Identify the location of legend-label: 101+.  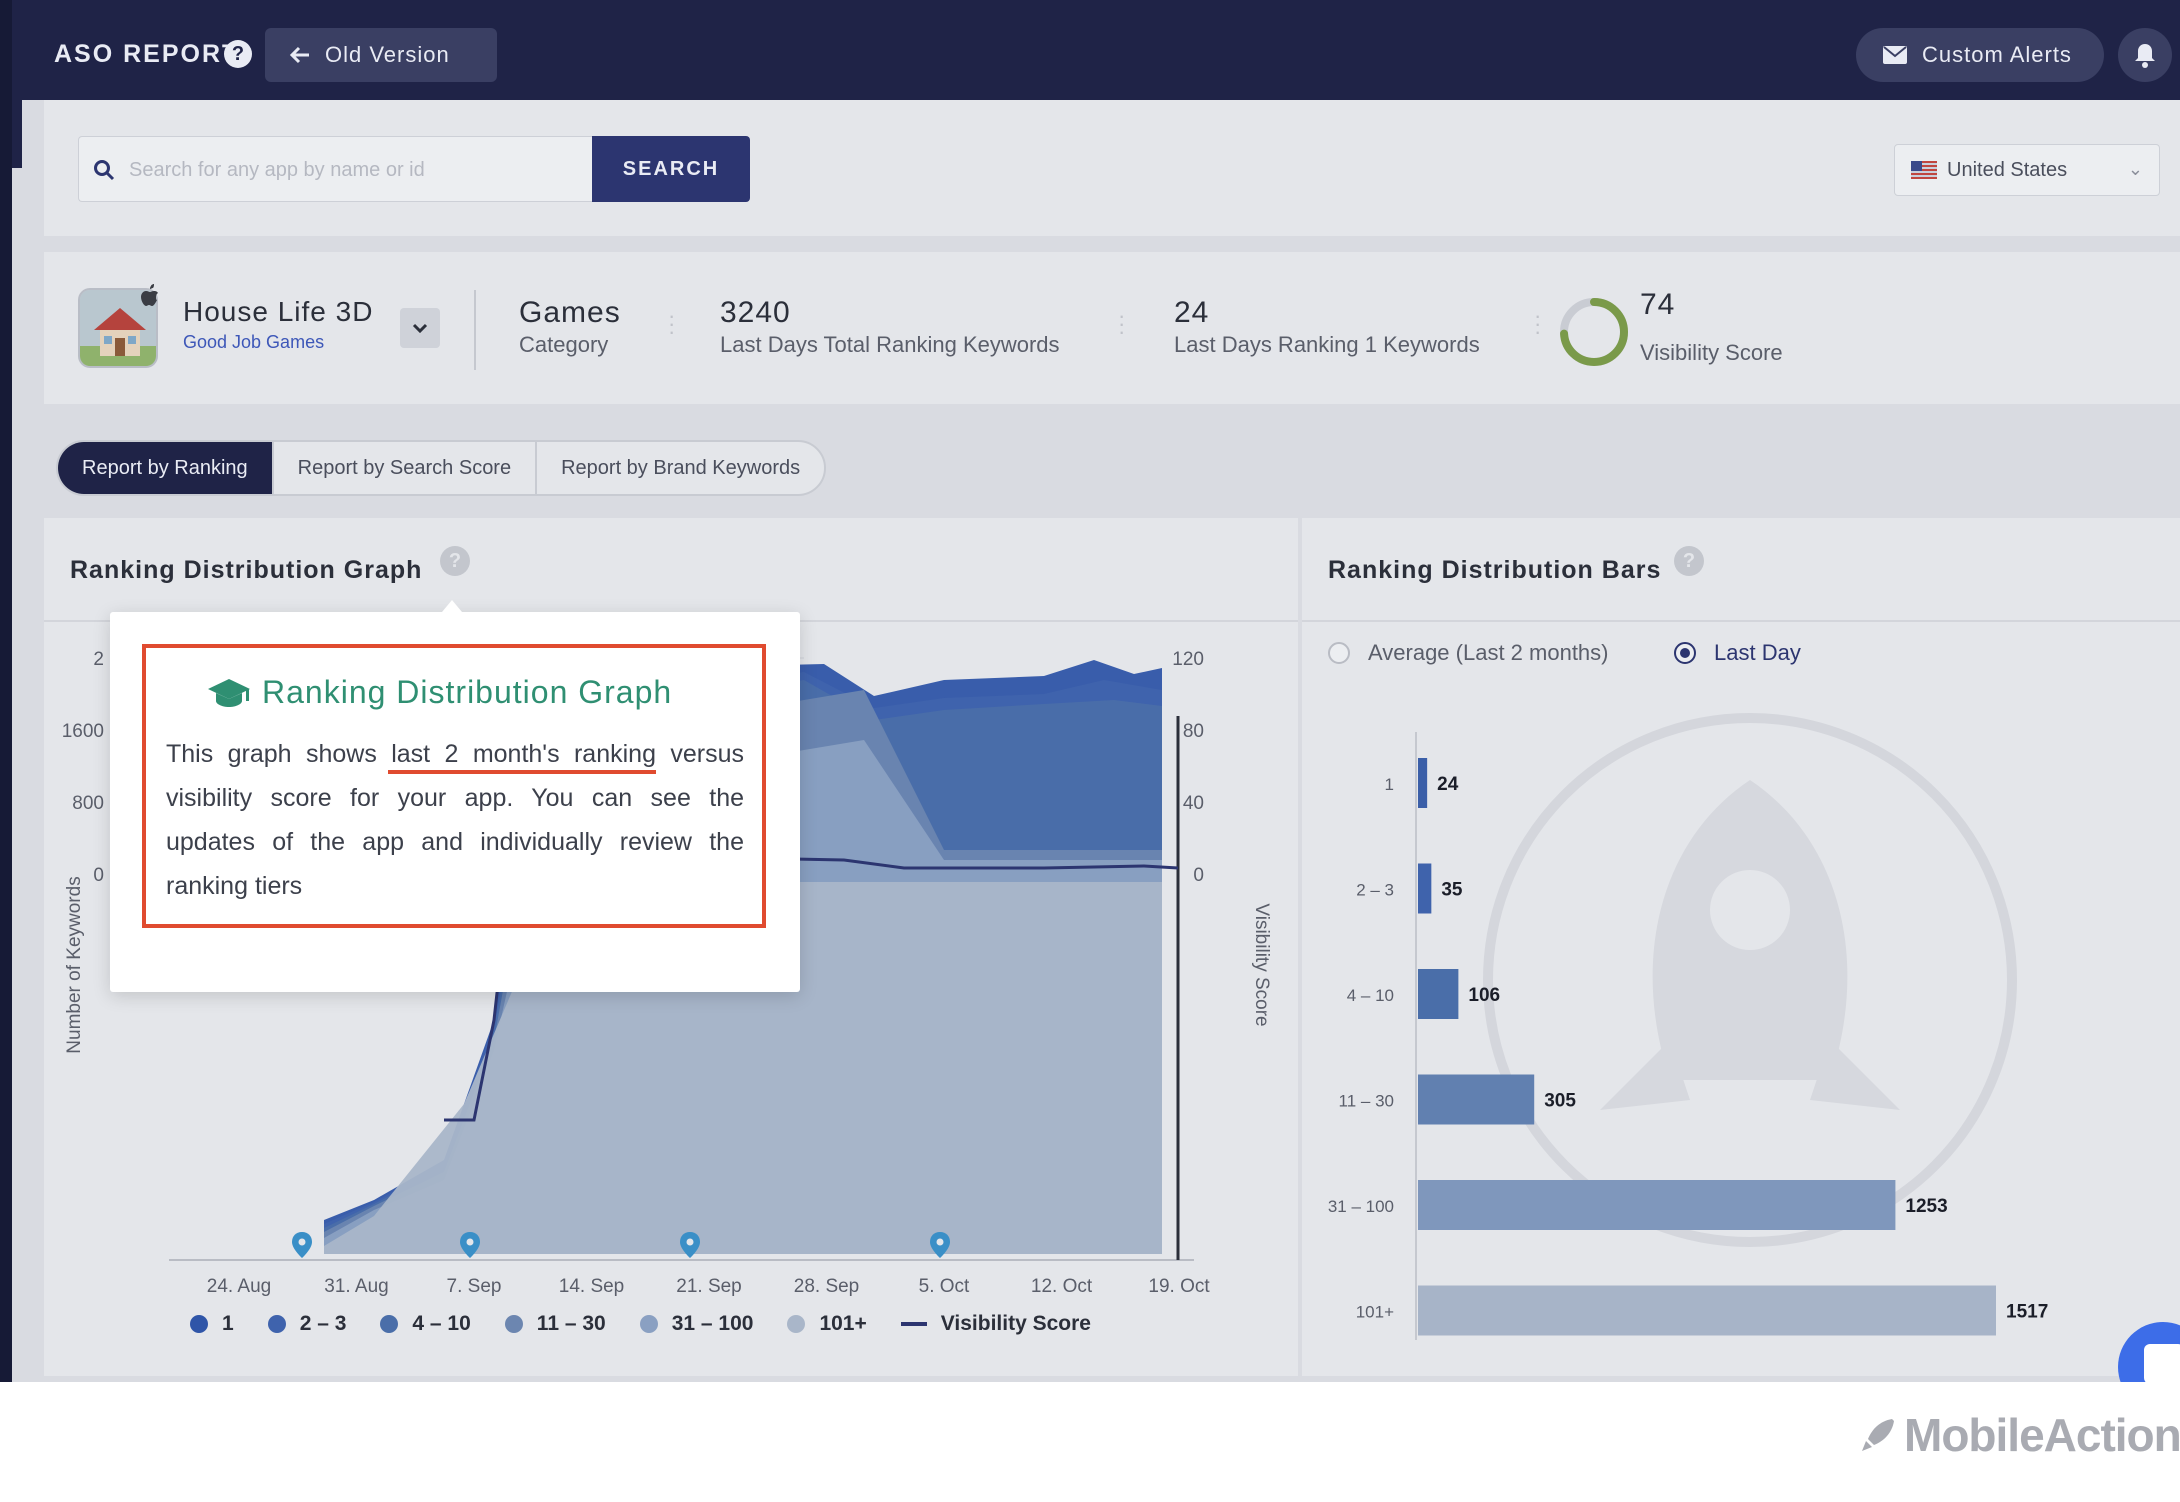
(843, 1323).